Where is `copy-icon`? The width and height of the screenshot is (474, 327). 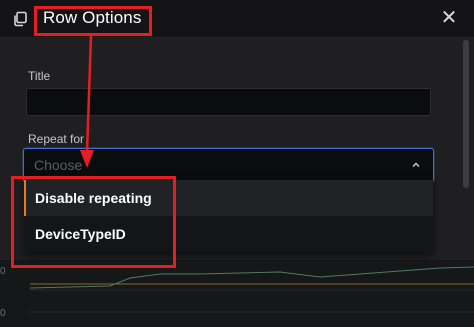
copy-icon is located at coordinates (20, 19).